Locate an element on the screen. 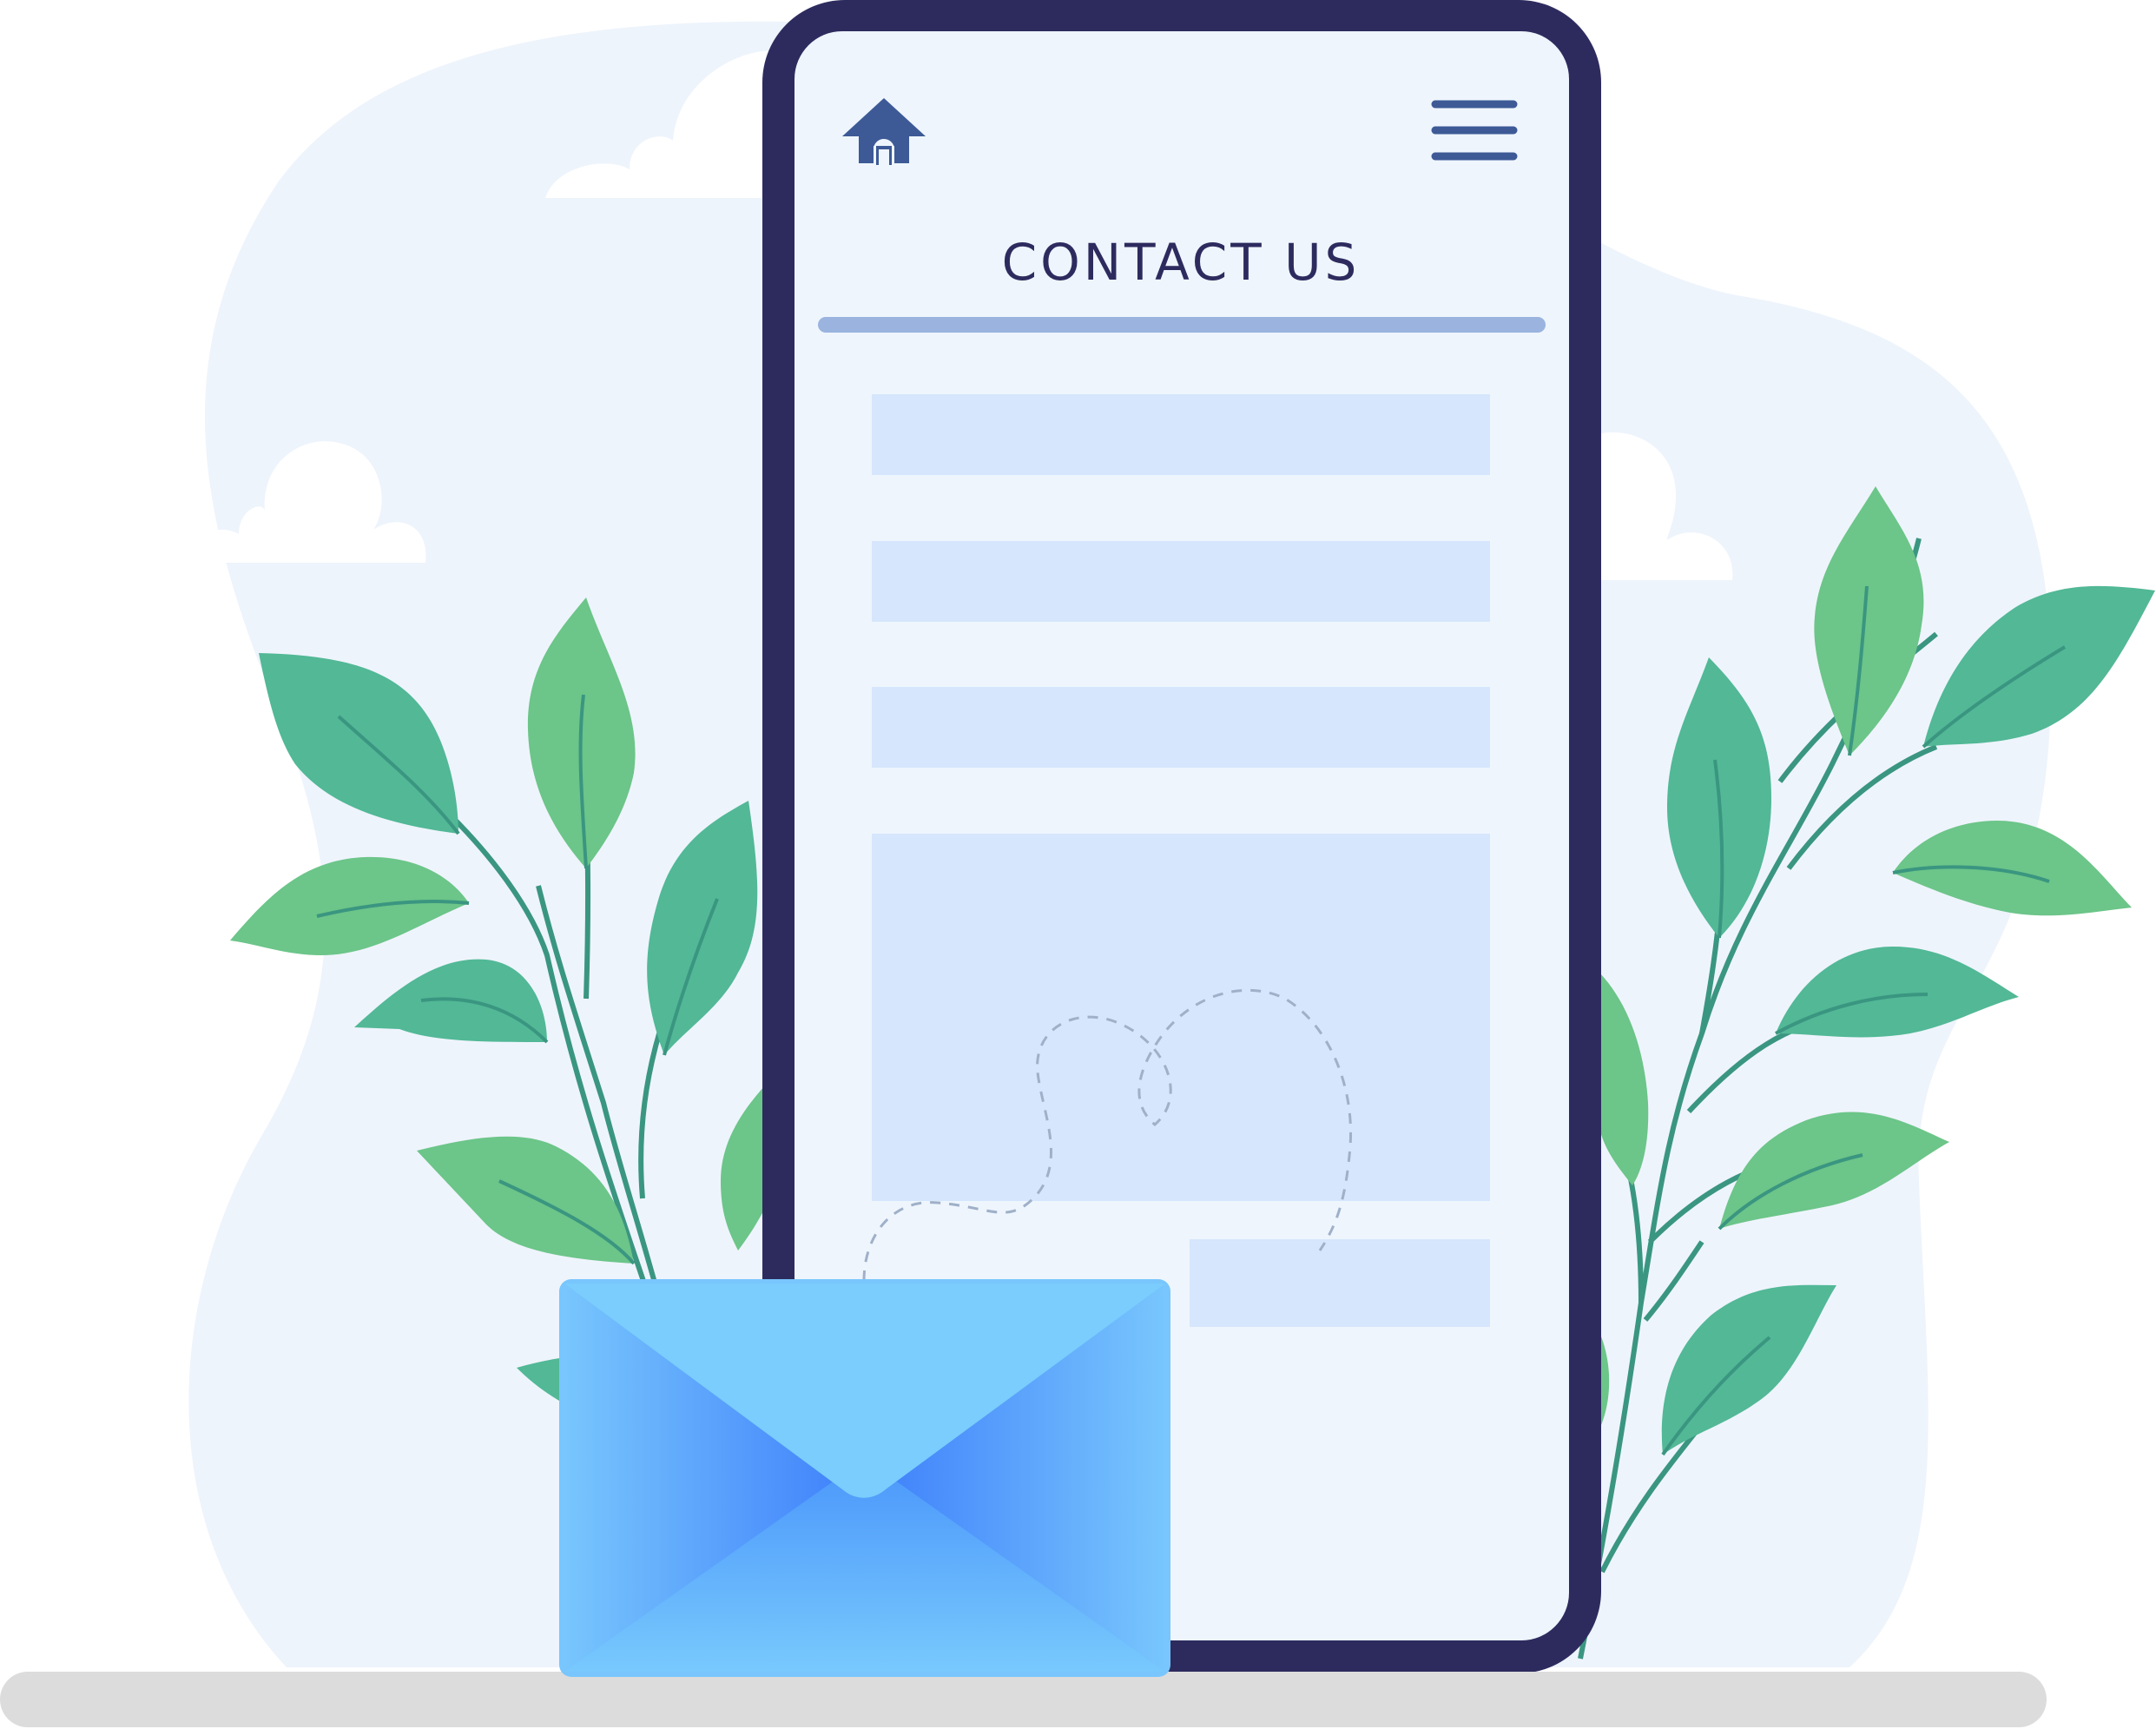 The width and height of the screenshot is (2156, 1729). submit-button is located at coordinates (1340, 1283).